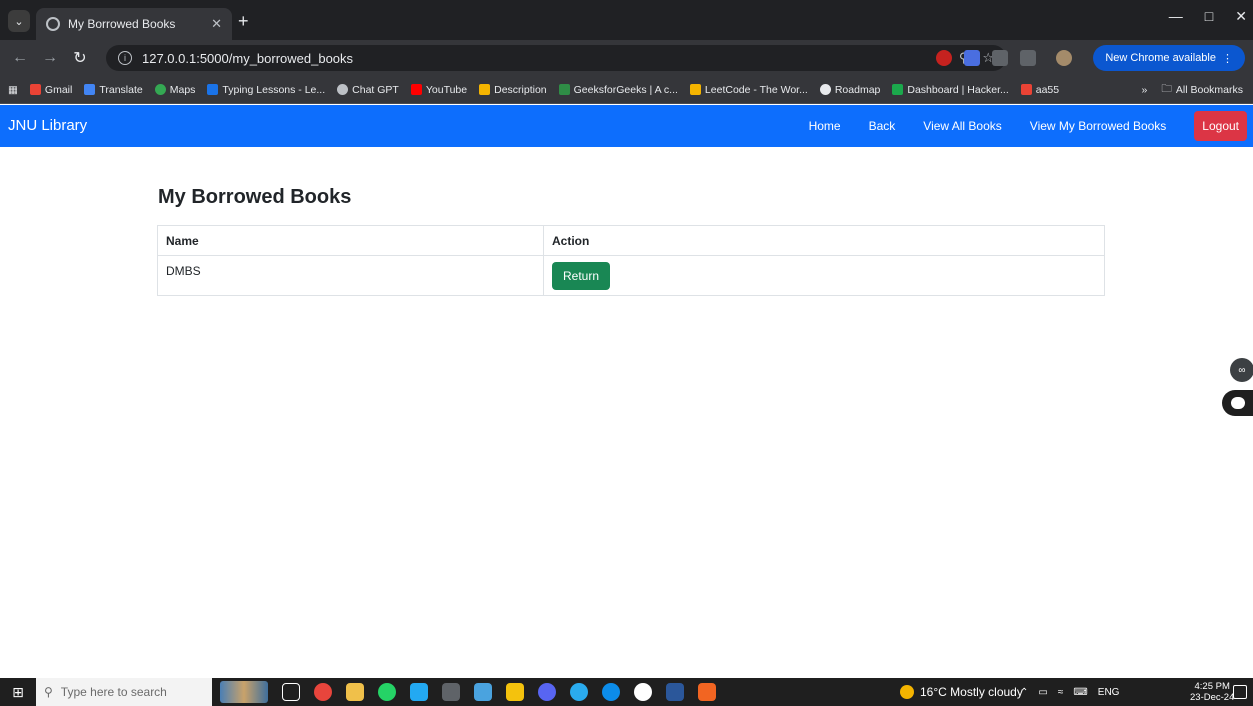  I want to click on windows-start-icon: ⊞, so click(18, 692).